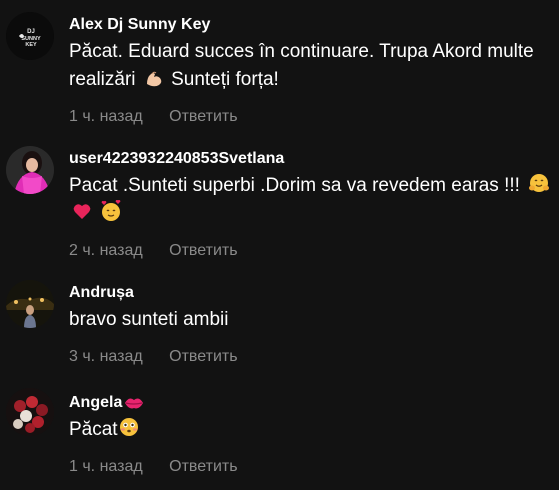 The width and height of the screenshot is (559, 490). What do you see at coordinates (31, 45) in the screenshot?
I see `svg-text: KEY` at bounding box center [31, 45].